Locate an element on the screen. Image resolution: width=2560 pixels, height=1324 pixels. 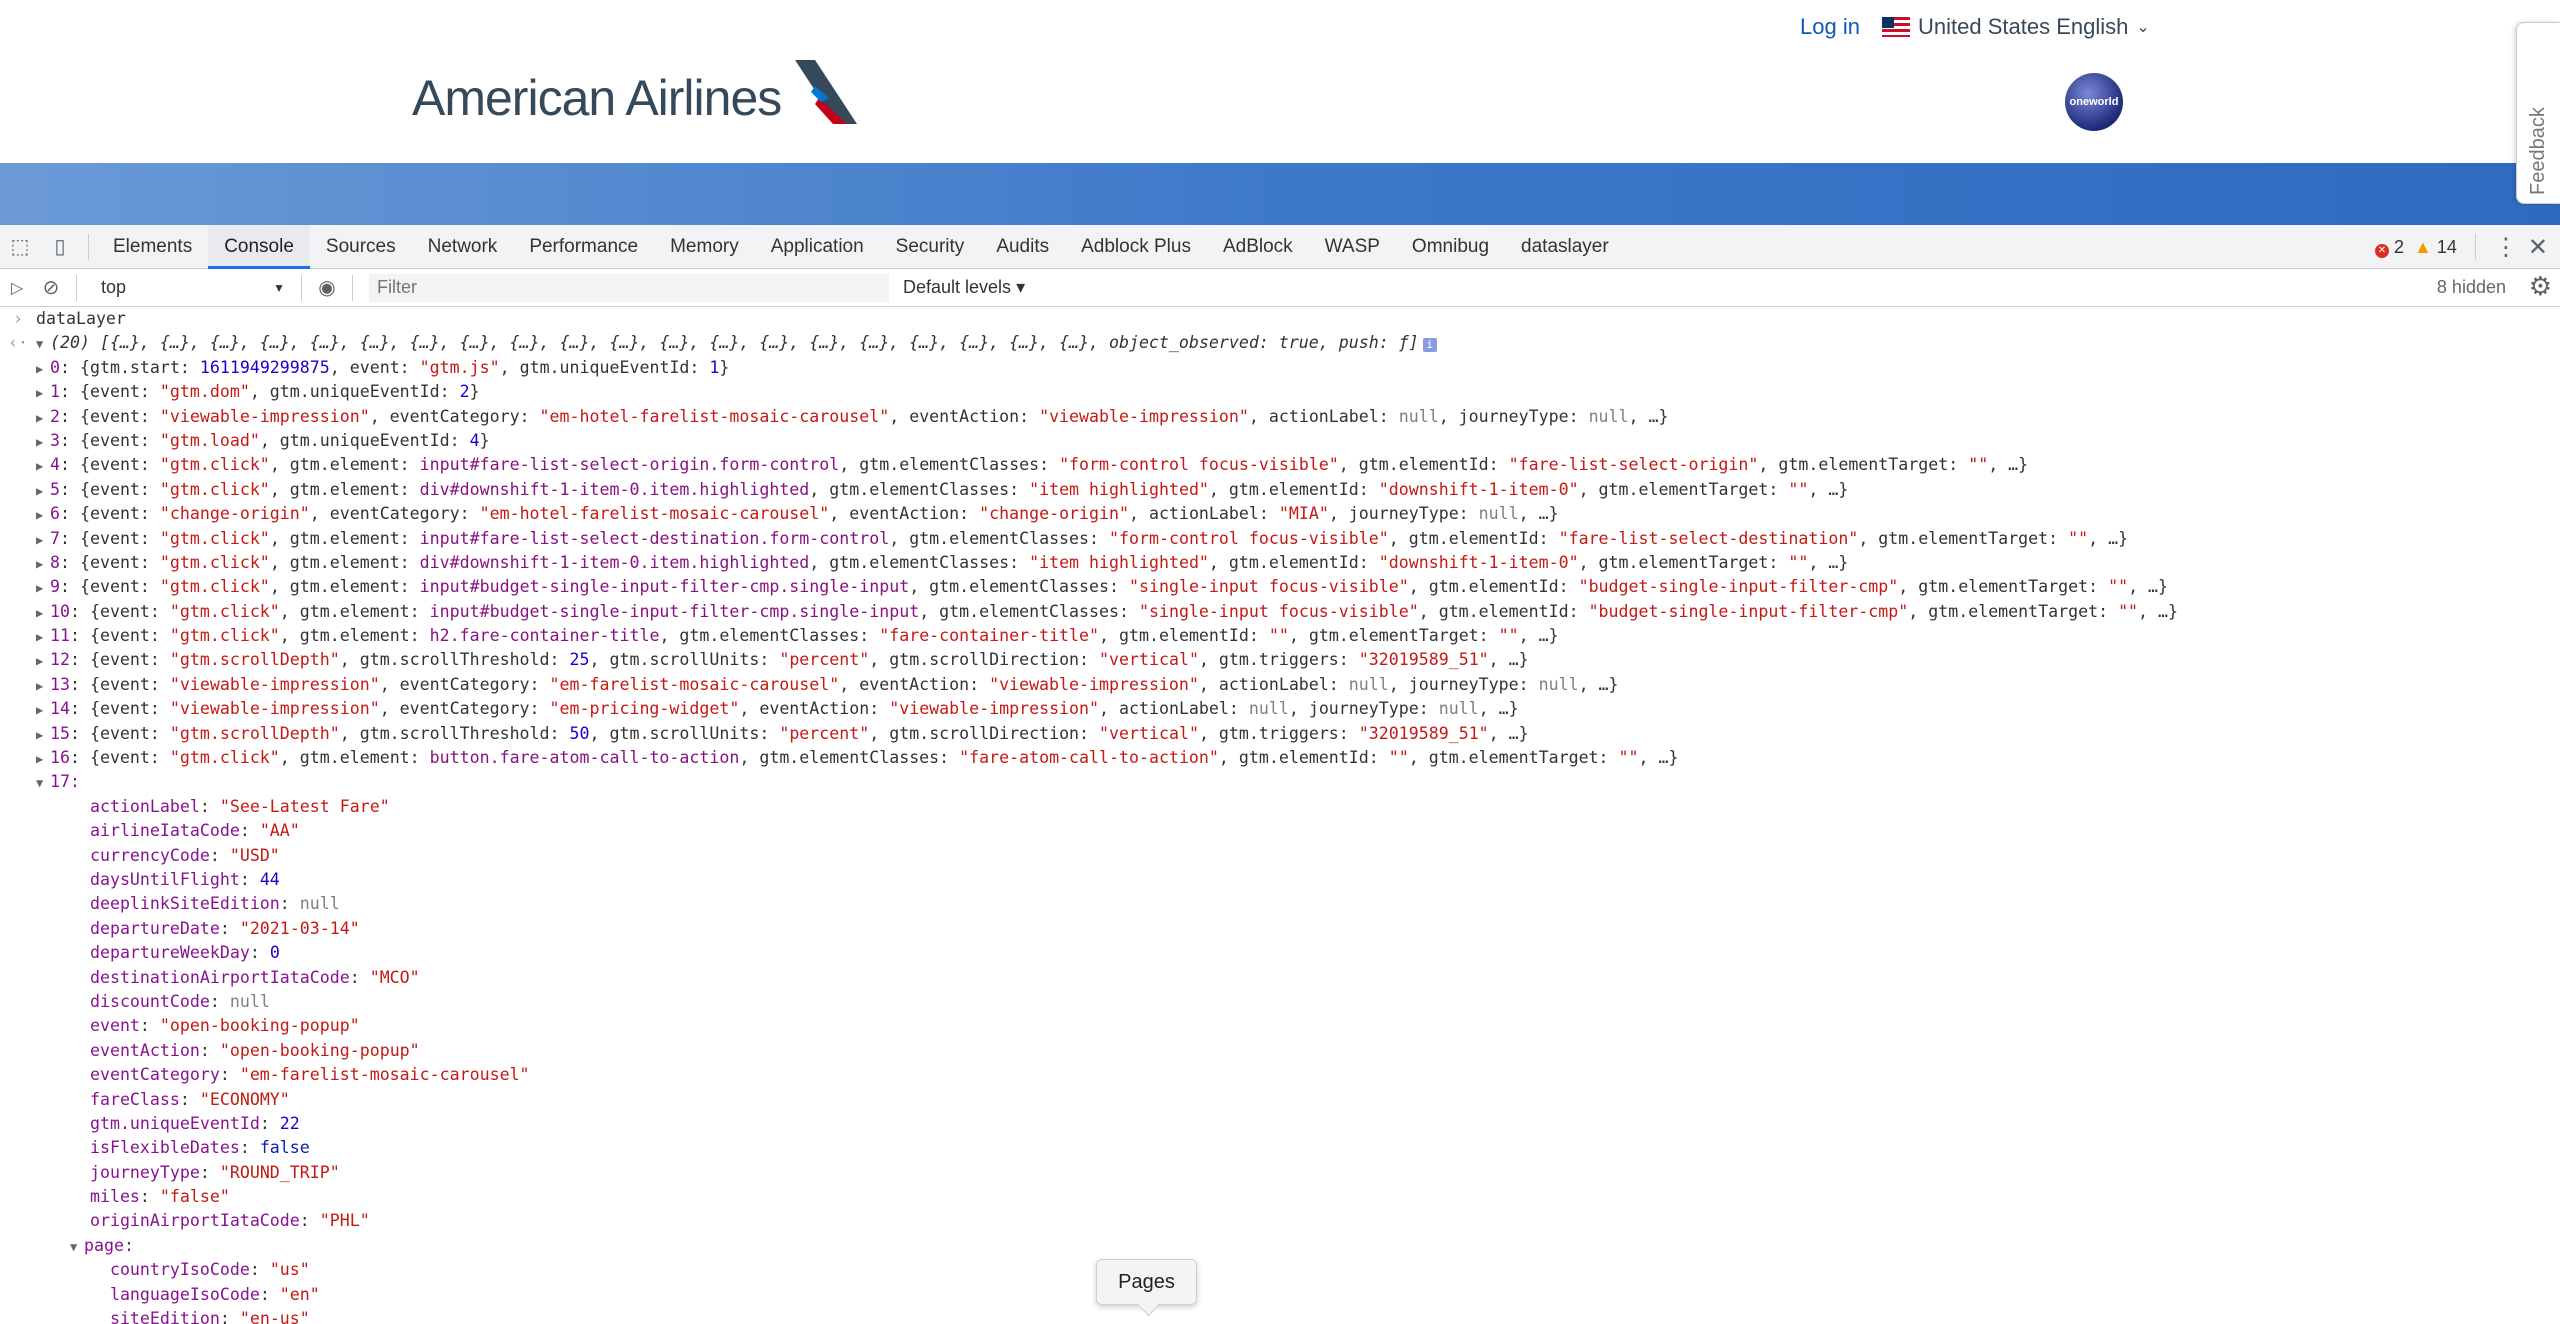
property-key: miles is located at coordinates (114, 1197).